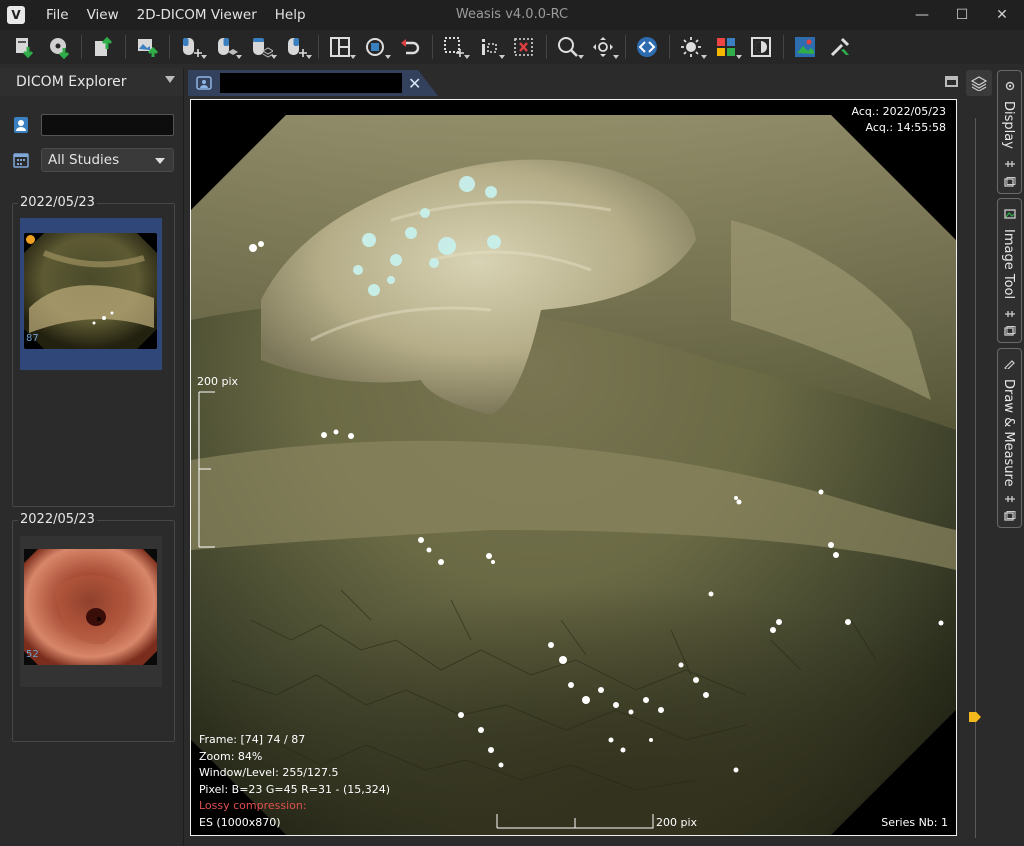 The image size is (1024, 846). I want to click on draw-measure-tab-label: Draw & Measure, so click(1008, 433).